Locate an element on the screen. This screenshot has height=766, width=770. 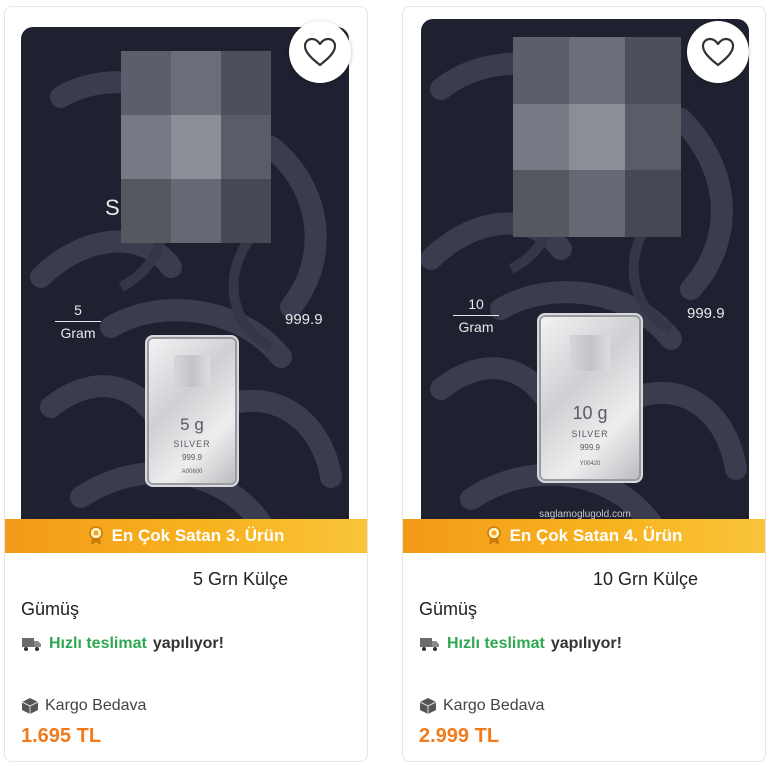
bar-serial: Y00420 is located at coordinates (590, 464).